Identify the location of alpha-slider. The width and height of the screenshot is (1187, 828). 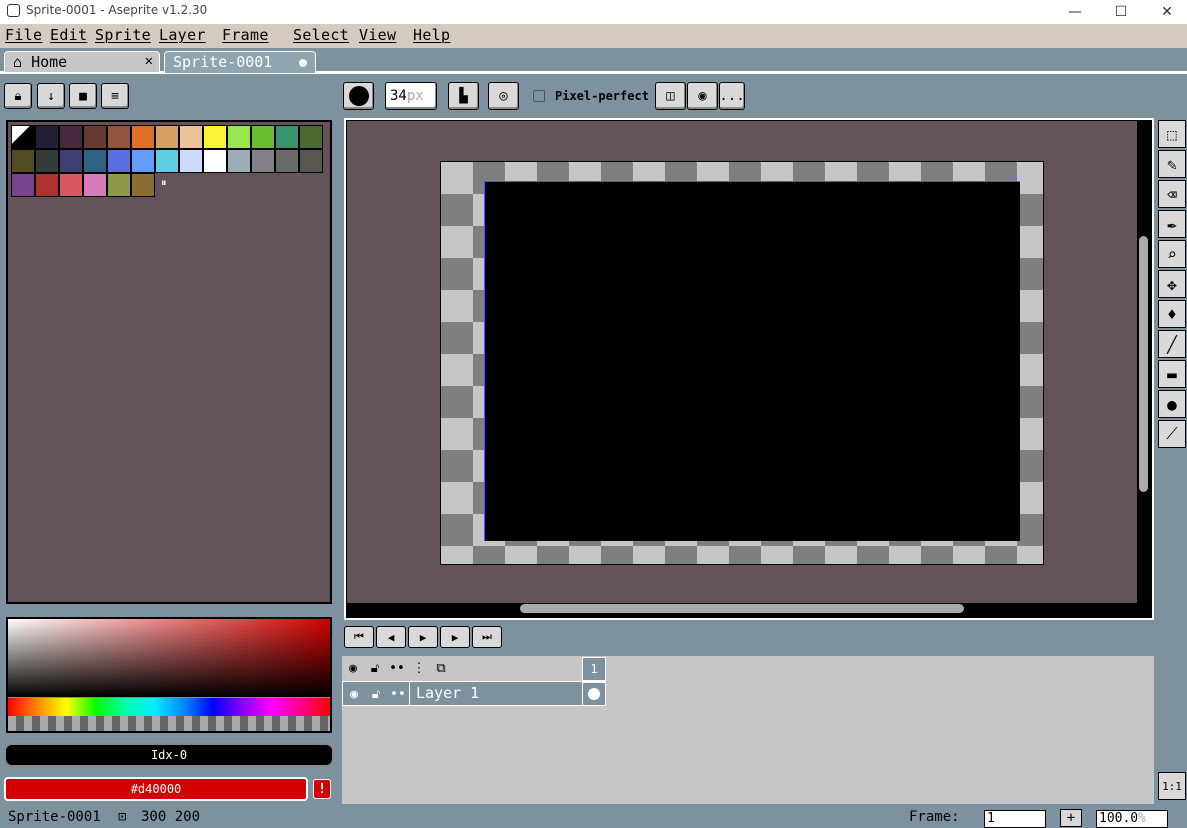
(169, 723).